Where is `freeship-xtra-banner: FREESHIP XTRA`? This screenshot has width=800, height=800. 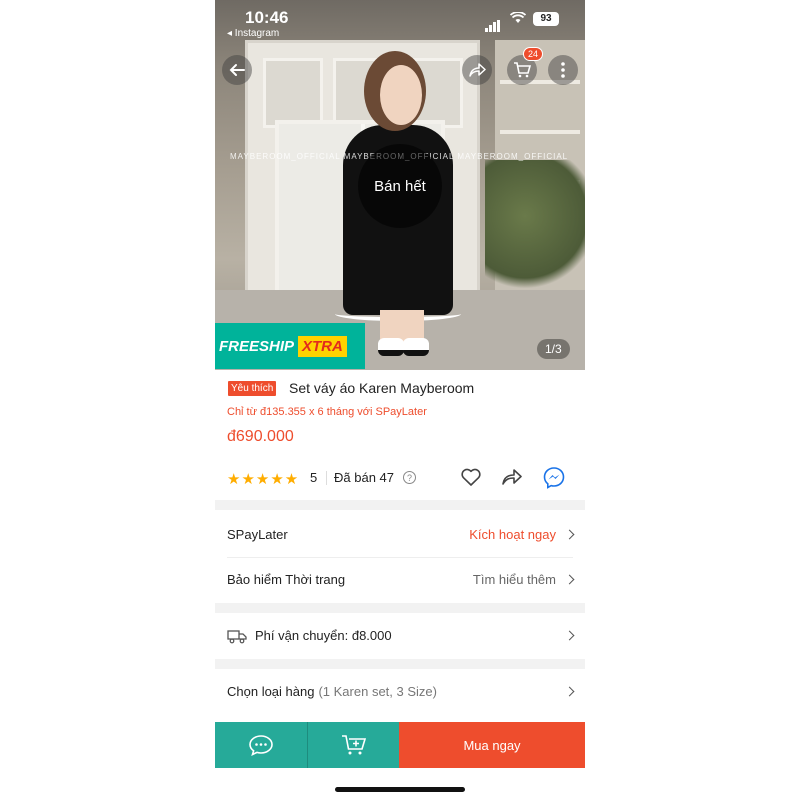
freeship-xtra-banner: FREESHIP XTRA is located at coordinates (290, 346).